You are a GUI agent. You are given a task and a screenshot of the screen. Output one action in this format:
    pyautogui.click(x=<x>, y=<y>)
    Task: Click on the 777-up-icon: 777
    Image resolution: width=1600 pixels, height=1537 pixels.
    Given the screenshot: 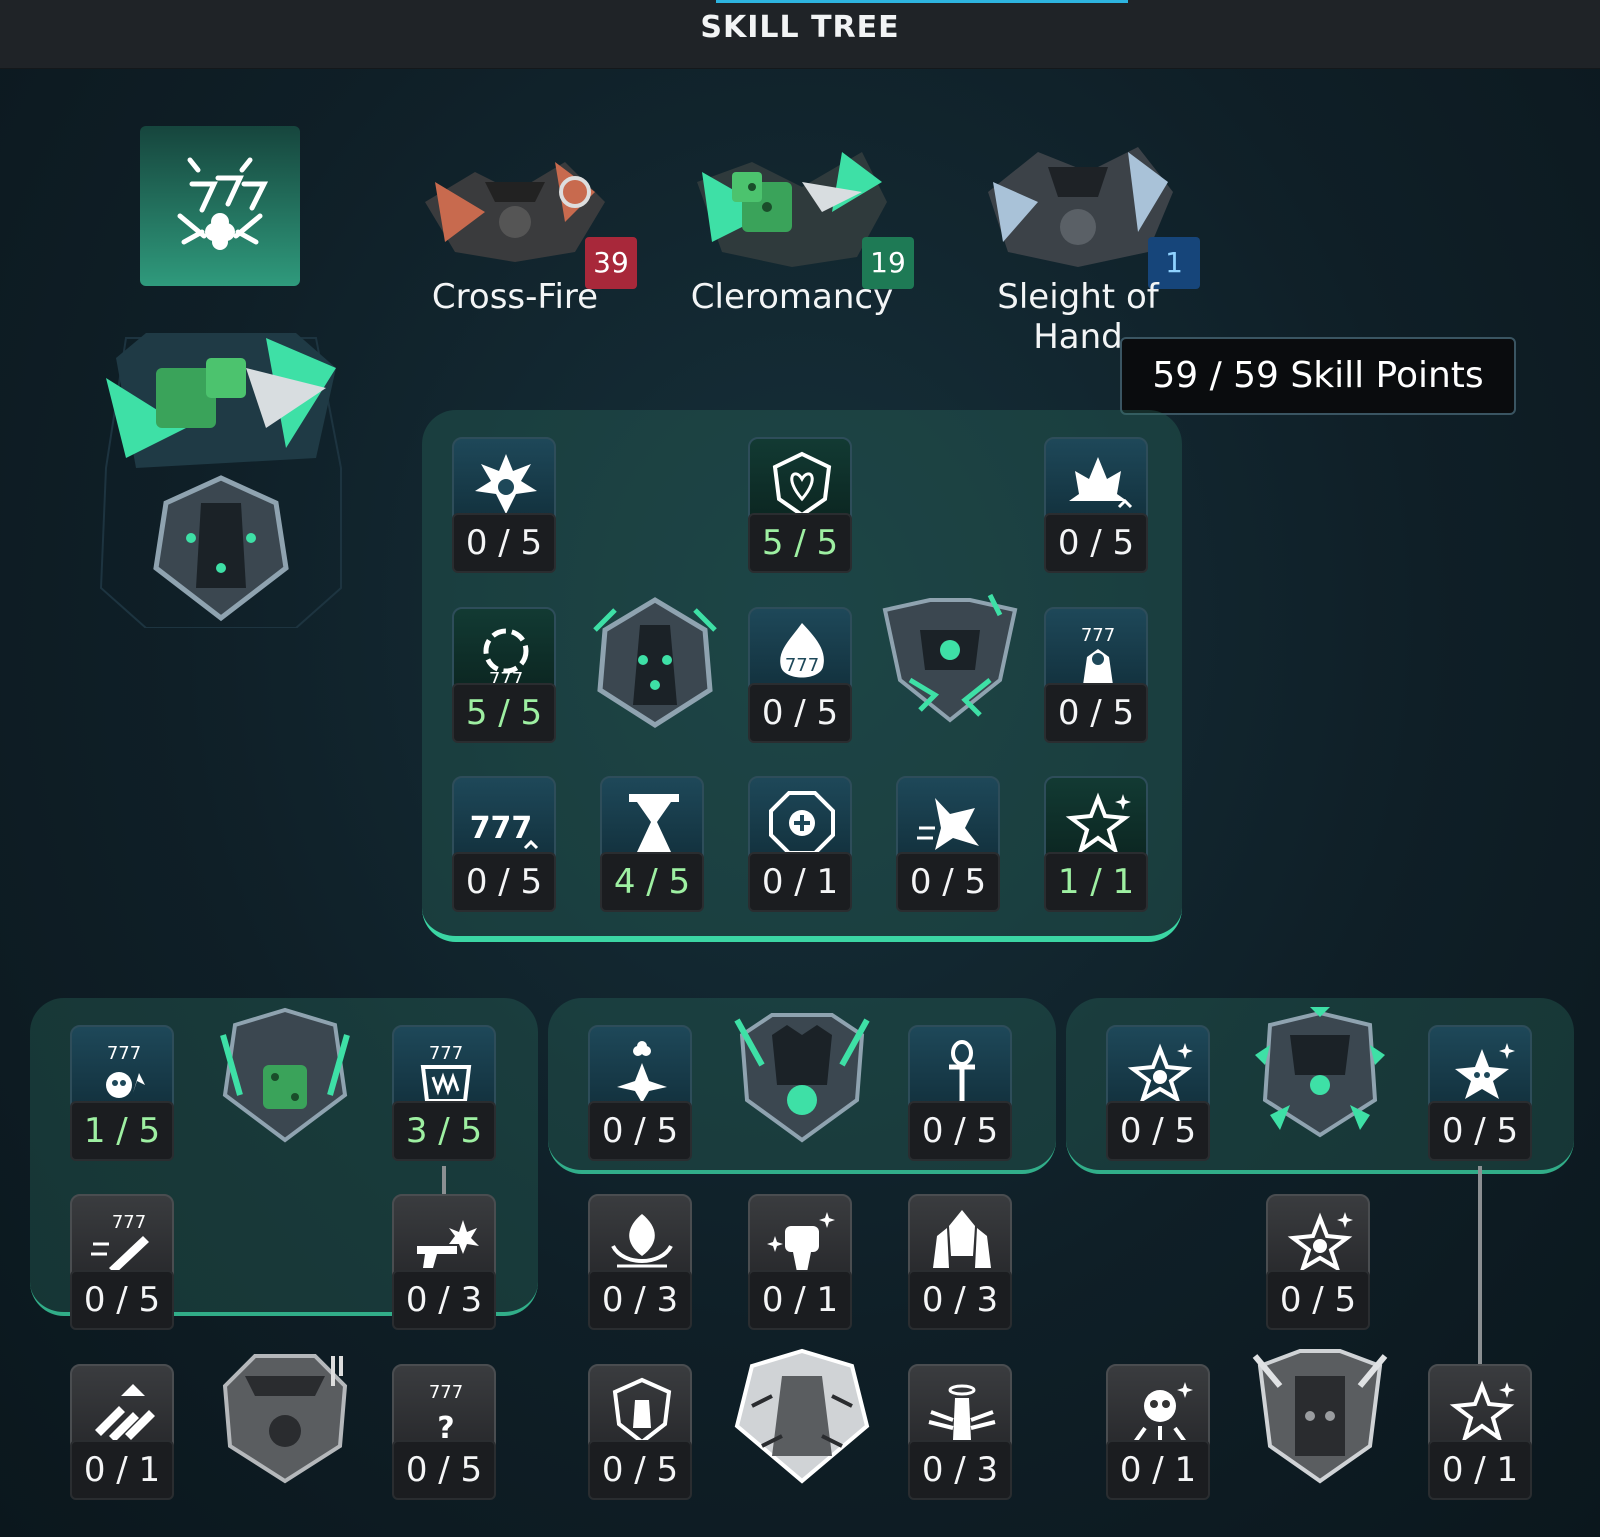 What is the action you would take?
    pyautogui.click(x=505, y=830)
    